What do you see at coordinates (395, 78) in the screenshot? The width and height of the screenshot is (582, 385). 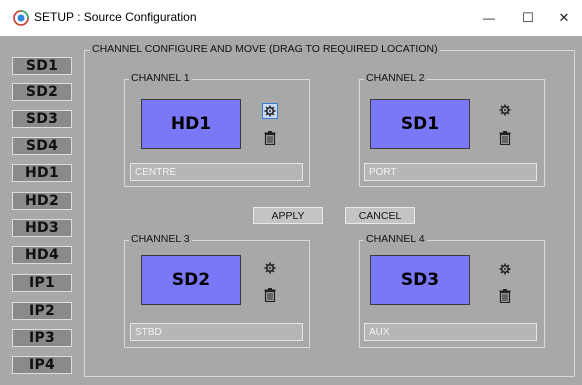 I see `channel-2-legend: CHANNEL 2` at bounding box center [395, 78].